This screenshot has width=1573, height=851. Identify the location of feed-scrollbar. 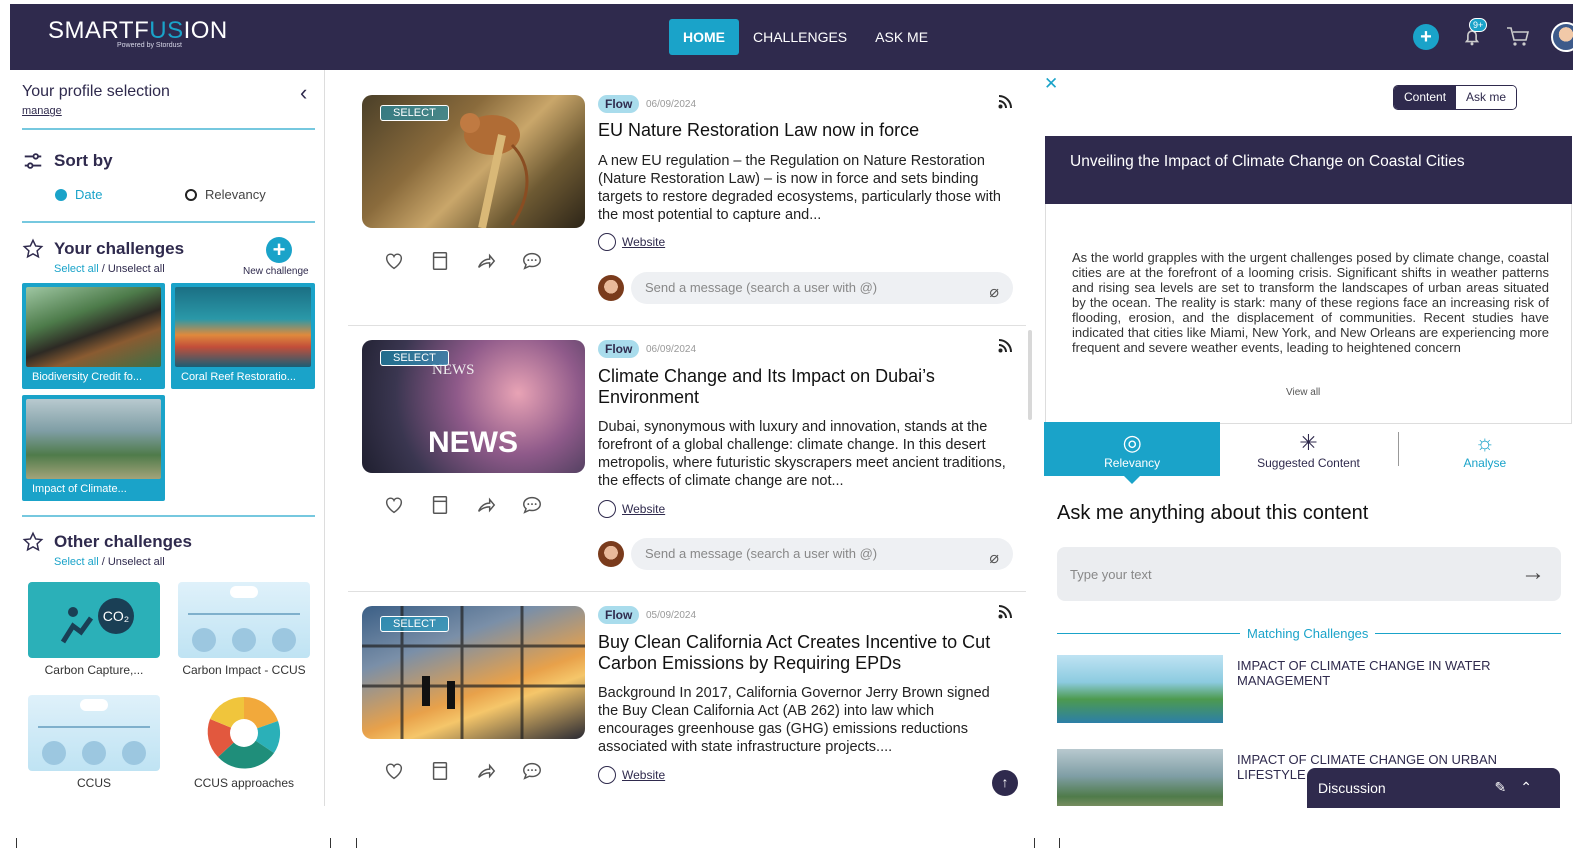
(1030, 375).